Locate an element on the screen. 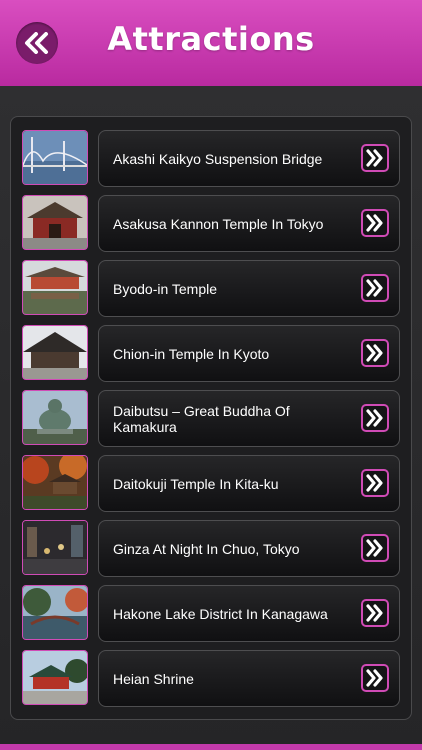 This screenshot has height=750, width=422. list-item: Ginza At Night In Chuo, Tokyo is located at coordinates (211, 548).